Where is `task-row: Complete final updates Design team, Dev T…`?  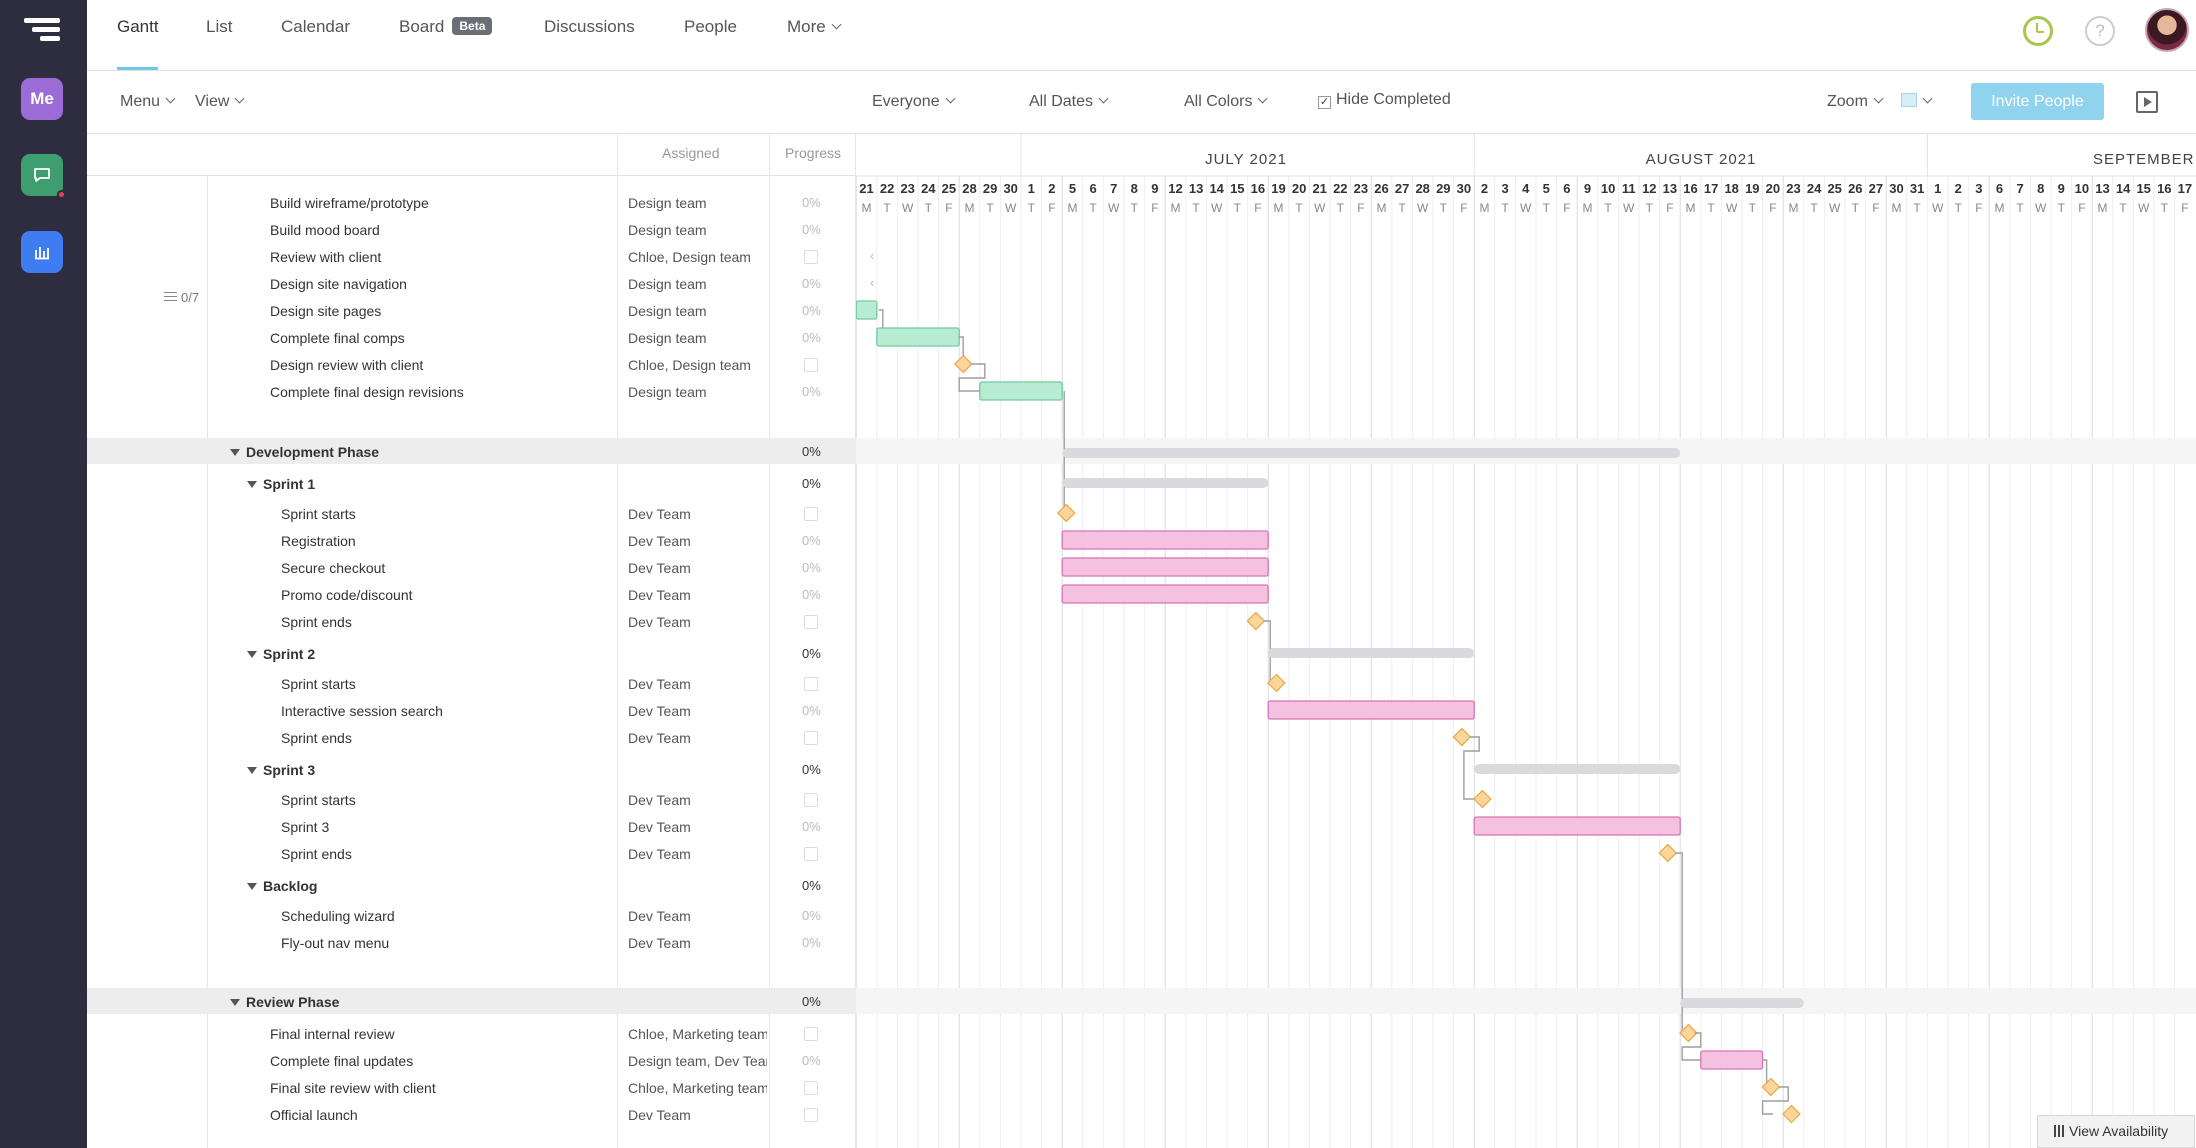
task-row: Complete final updates Design team, Dev T… is located at coordinates (471, 1060).